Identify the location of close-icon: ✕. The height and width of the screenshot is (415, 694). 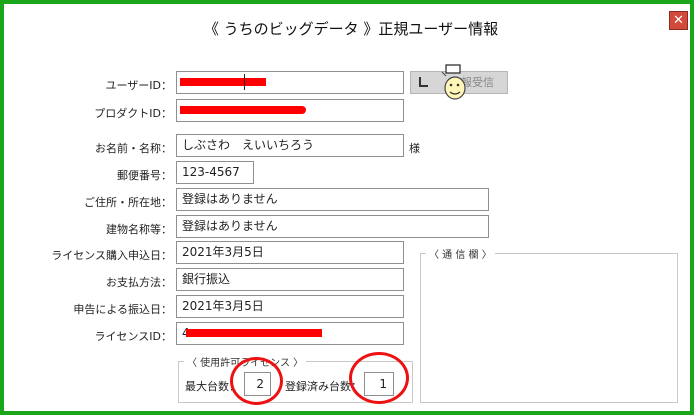
(678, 20).